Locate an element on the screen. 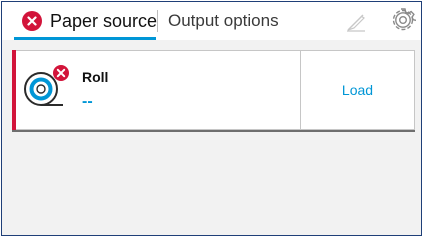  active-tab-indicator is located at coordinates (85, 38).